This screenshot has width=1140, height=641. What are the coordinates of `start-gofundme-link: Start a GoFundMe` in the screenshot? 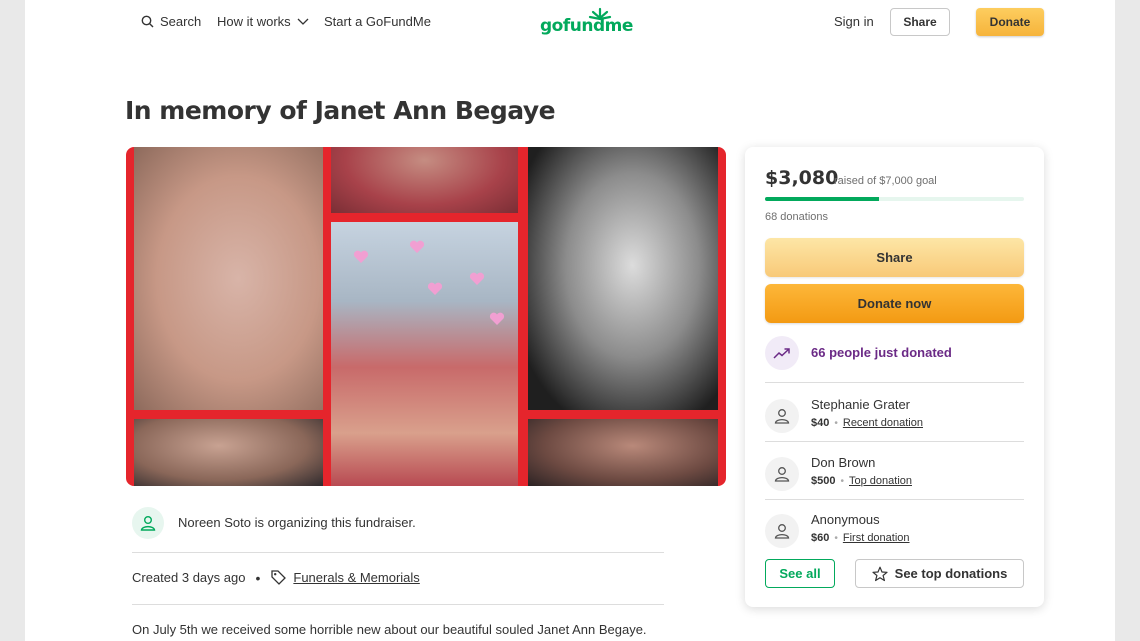 It's located at (377, 21).